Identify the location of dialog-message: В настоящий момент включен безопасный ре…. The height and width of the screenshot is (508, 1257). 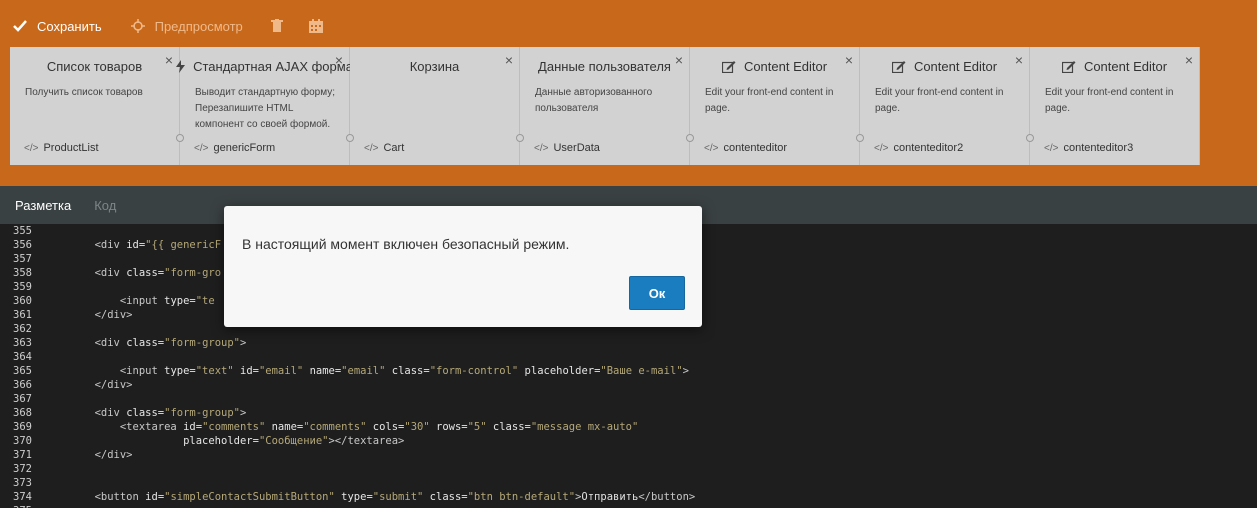
(406, 244).